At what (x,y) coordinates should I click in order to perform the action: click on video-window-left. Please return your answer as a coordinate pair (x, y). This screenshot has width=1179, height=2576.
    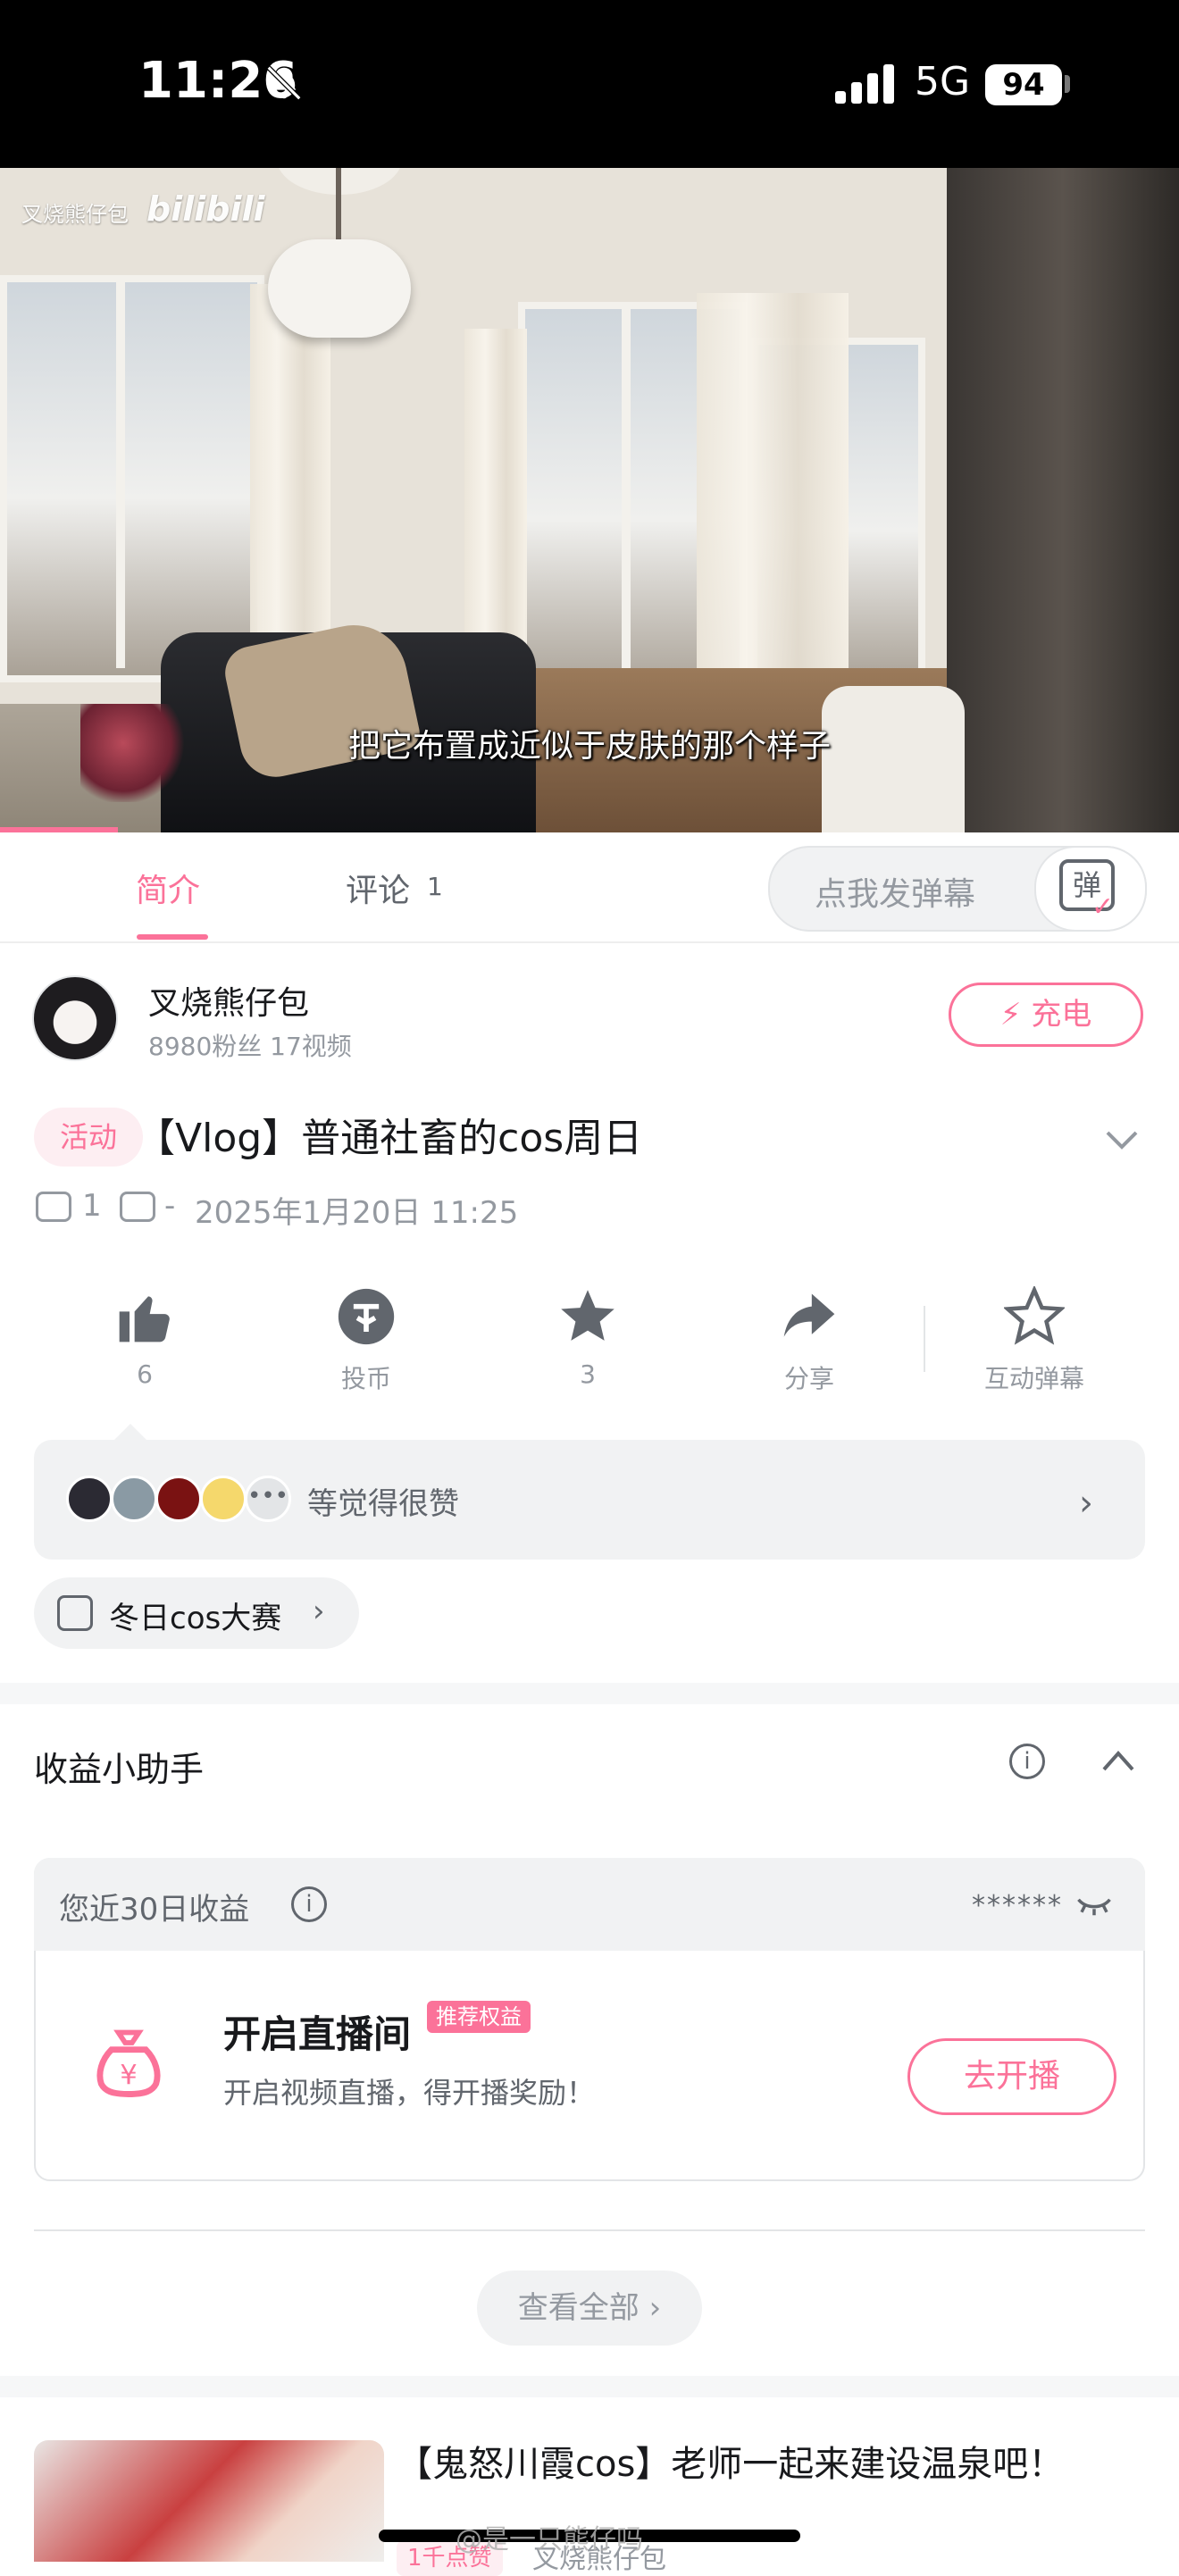
    Looking at the image, I should click on (132, 478).